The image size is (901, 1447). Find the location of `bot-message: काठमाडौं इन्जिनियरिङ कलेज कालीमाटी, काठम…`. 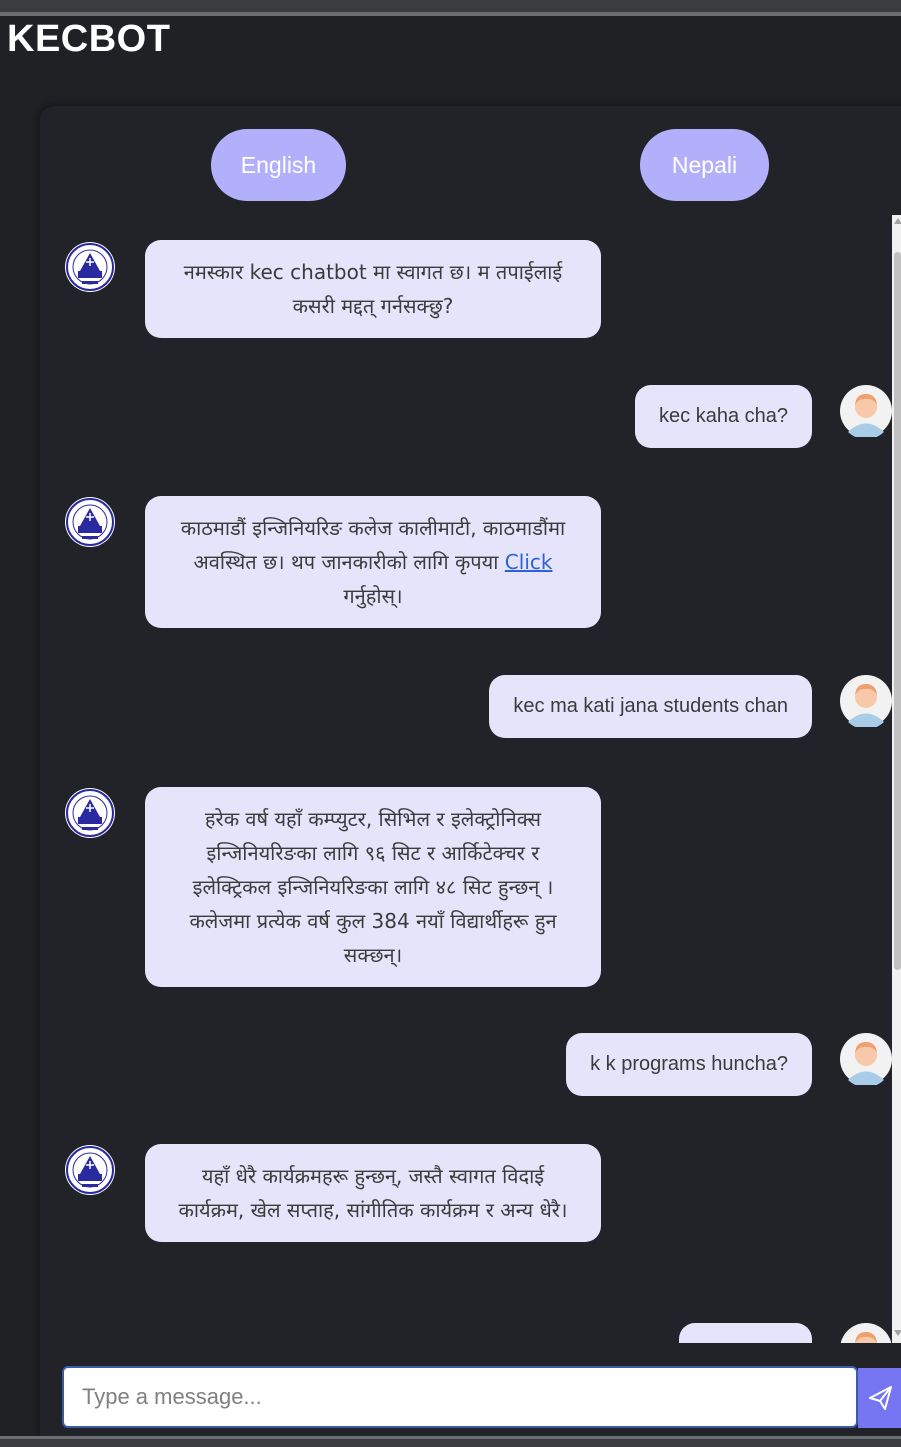

bot-message: काठमाडौं इन्जिनियरिङ कलेज कालीमाटी, काठम… is located at coordinates (373, 562).